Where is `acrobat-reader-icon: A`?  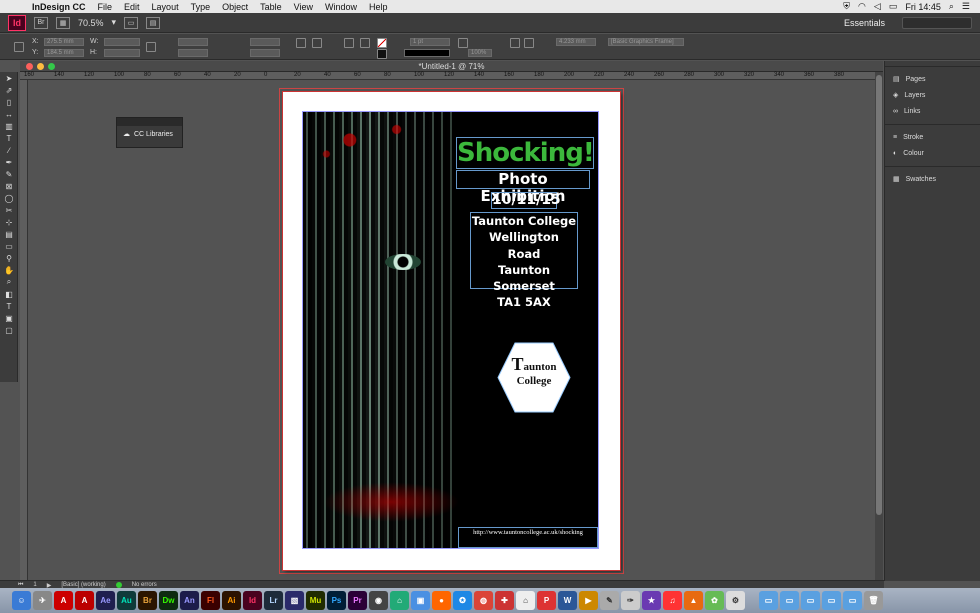
acrobat-reader-icon: A is located at coordinates (84, 600).